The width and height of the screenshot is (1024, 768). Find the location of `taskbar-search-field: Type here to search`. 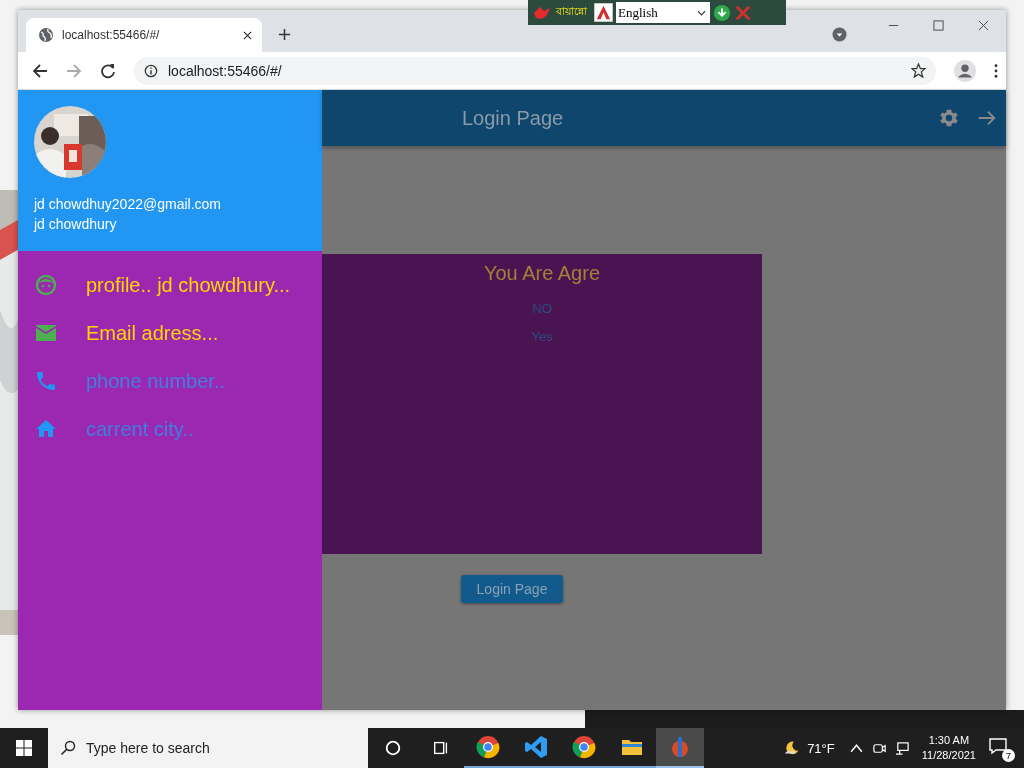

taskbar-search-field: Type here to search is located at coordinates (208, 748).